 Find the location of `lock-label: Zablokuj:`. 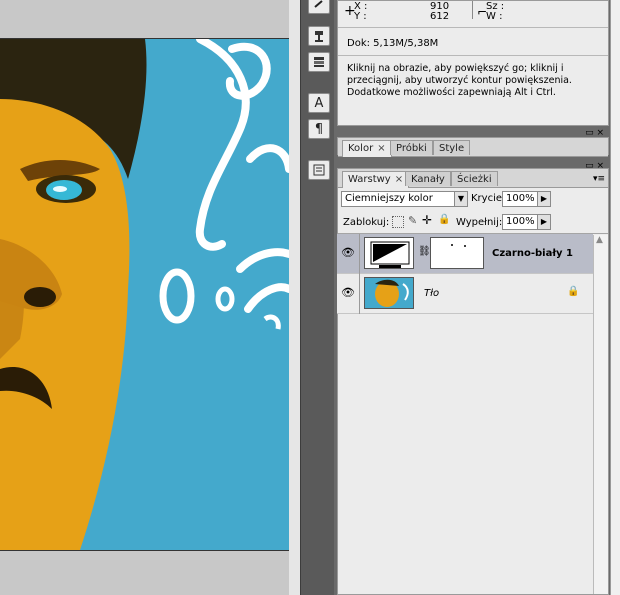

lock-label: Zablokuj: is located at coordinates (366, 222).